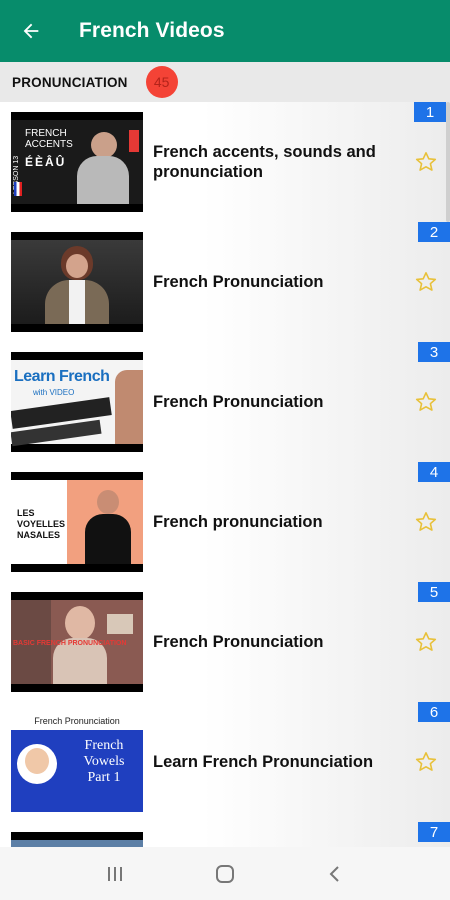  I want to click on thumb-text: VOYELLES, so click(41, 524).